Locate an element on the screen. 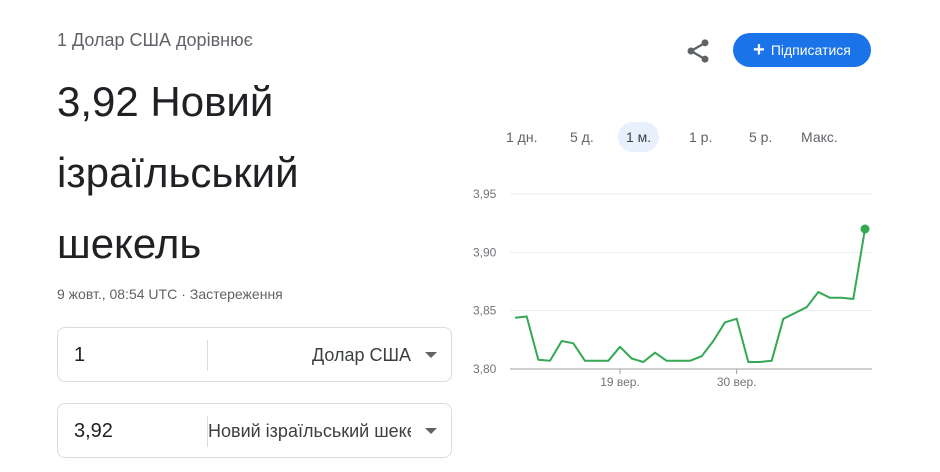 The width and height of the screenshot is (940, 472). x-tick-label: 30 вер. is located at coordinates (737, 382).